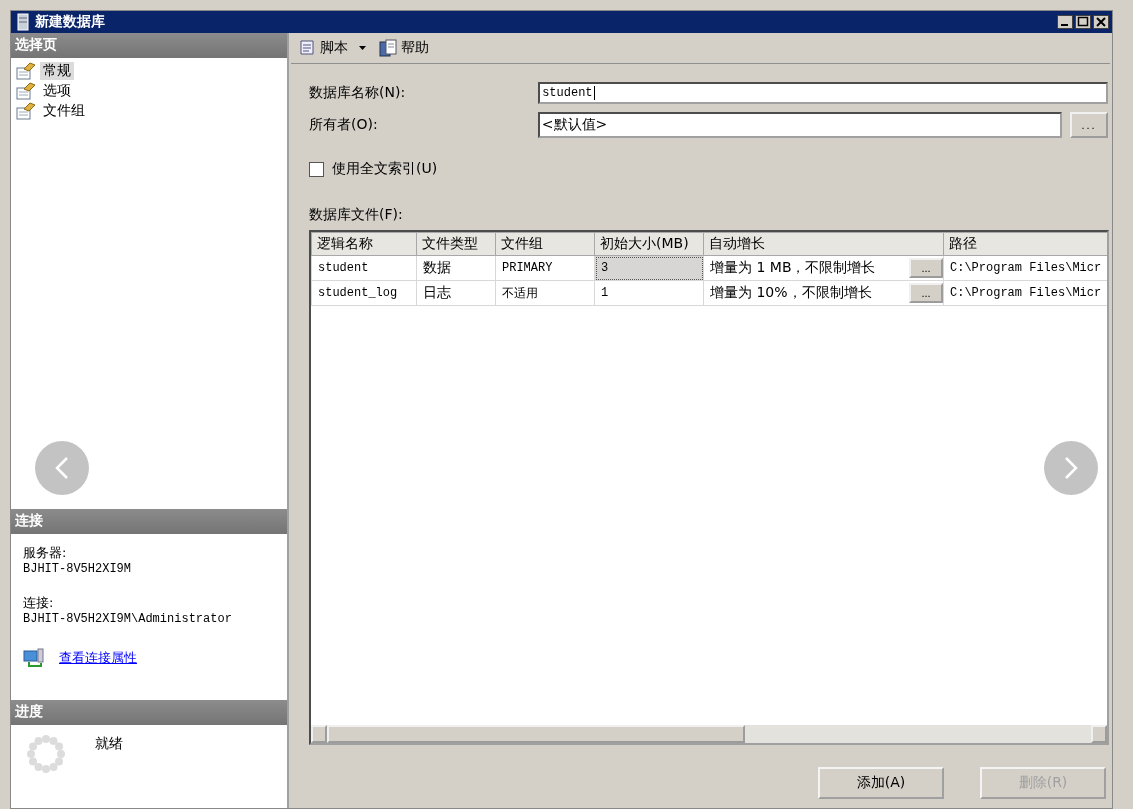 Image resolution: width=1133 pixels, height=809 pixels. Describe the element at coordinates (128, 619) in the screenshot. I see `connection-name: BJHIT-8V5H2XI9M\Administrator` at that location.